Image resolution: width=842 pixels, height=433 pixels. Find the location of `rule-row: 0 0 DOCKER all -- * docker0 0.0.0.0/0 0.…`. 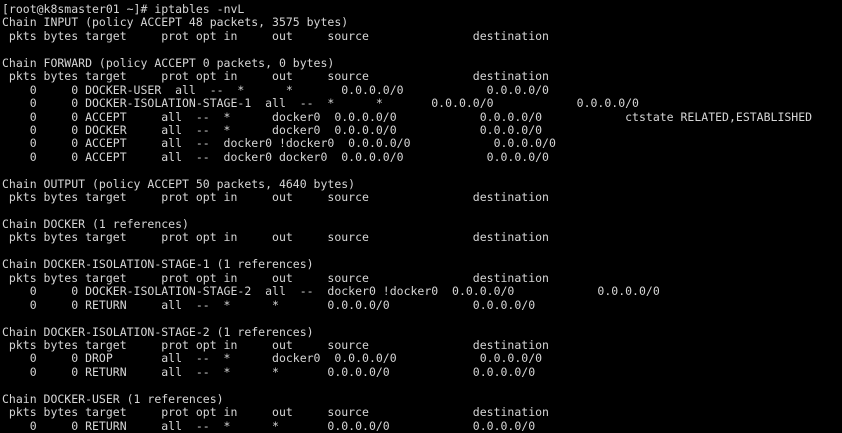

rule-row: 0 0 DOCKER all -- * docker0 0.0.0.0/0 0.… is located at coordinates (272, 129).